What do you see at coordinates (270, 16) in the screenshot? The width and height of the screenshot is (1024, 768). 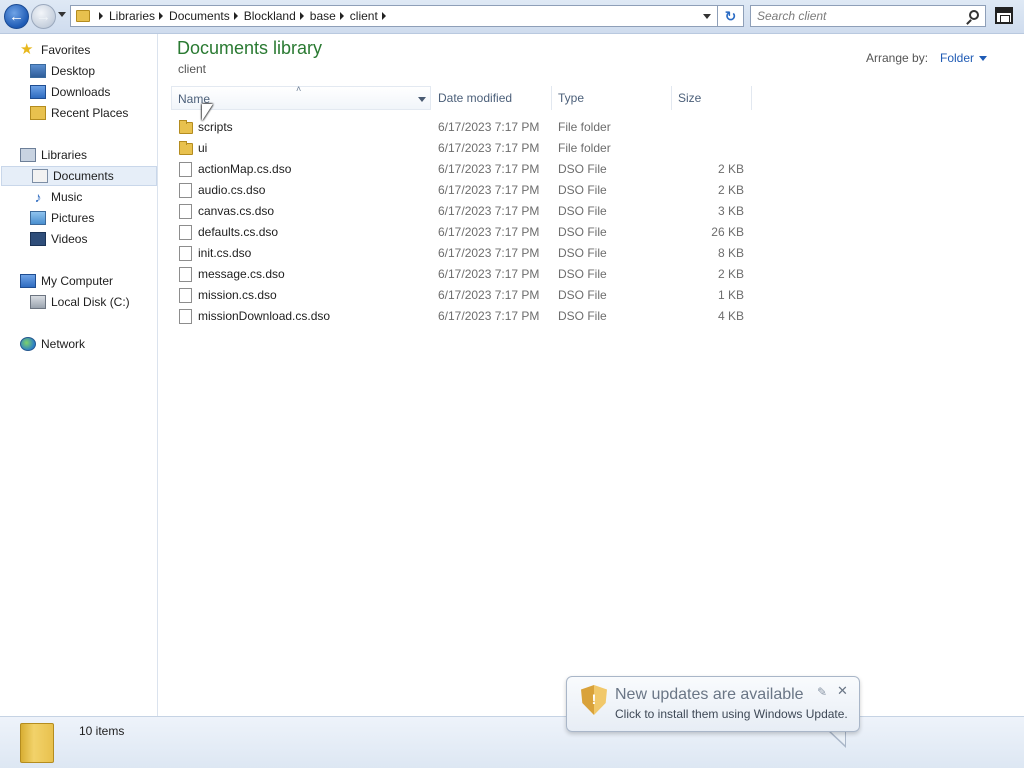 I see `breadcrumb-label: Blockland` at bounding box center [270, 16].